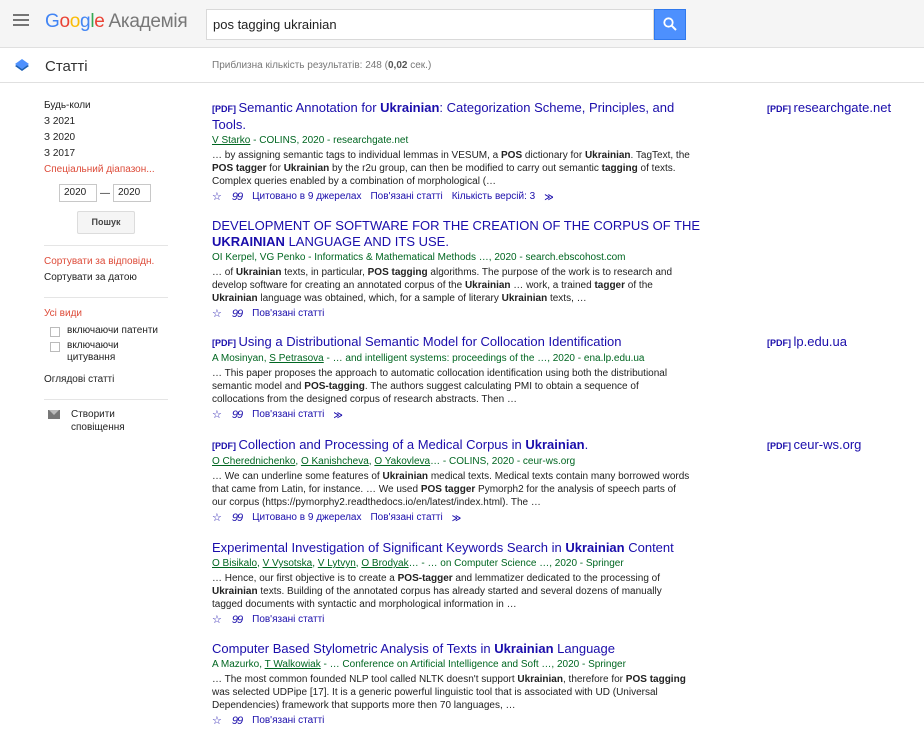  Describe the element at coordinates (106, 122) in the screenshot. I see `filter-since-2021: З 2021` at that location.